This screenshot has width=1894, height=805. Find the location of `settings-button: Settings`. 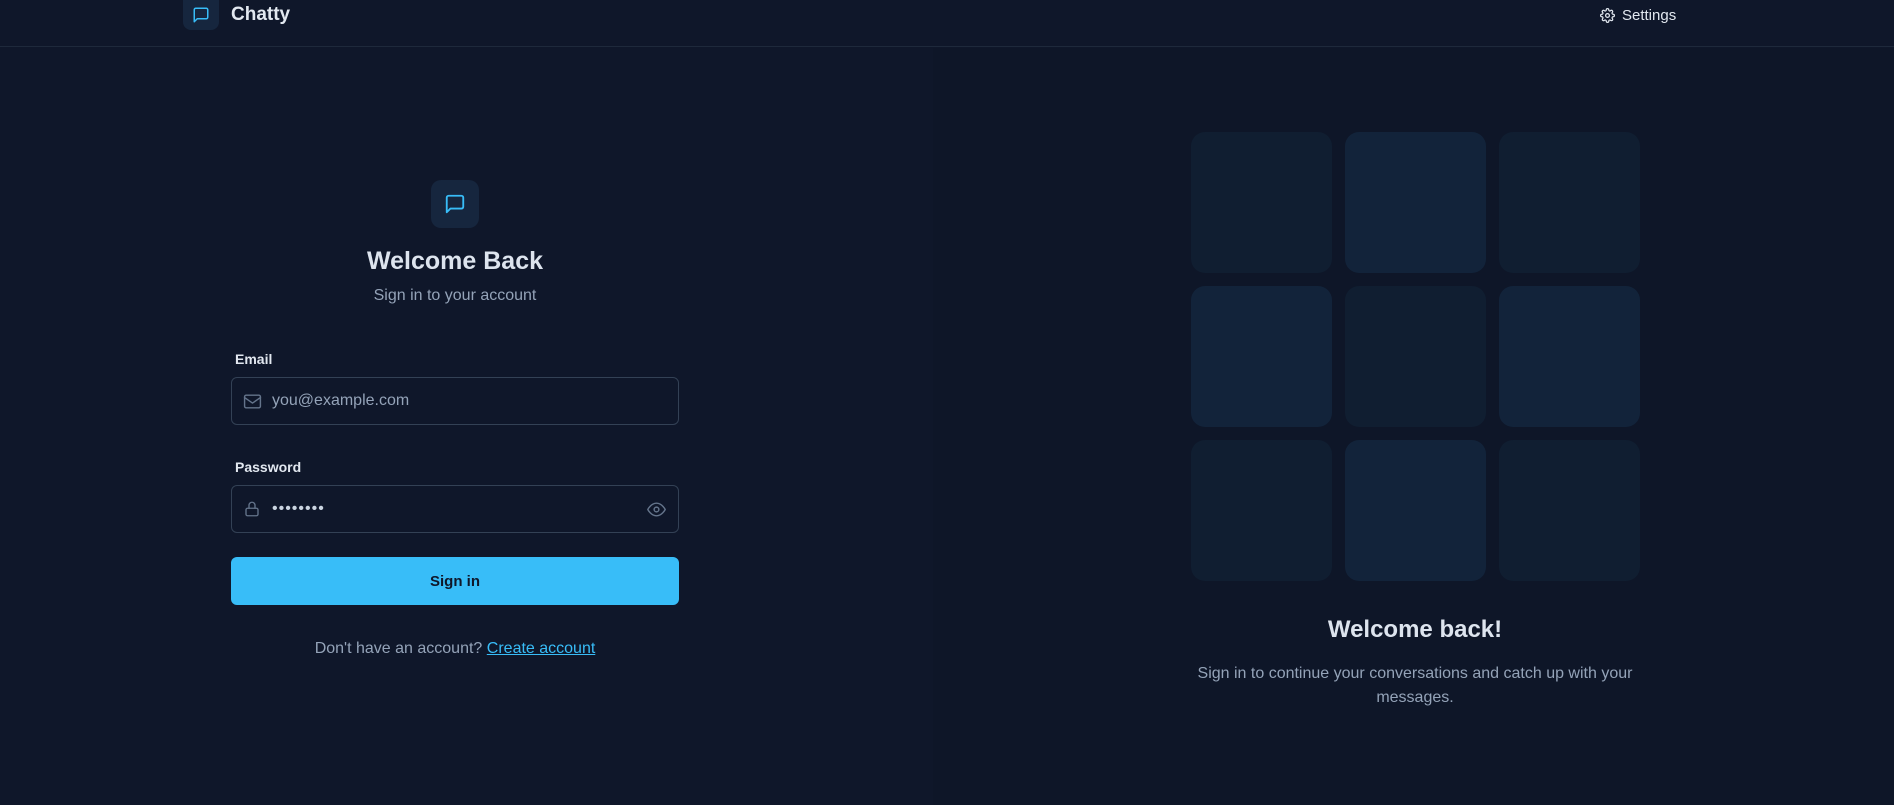

settings-button: Settings is located at coordinates (1638, 15).